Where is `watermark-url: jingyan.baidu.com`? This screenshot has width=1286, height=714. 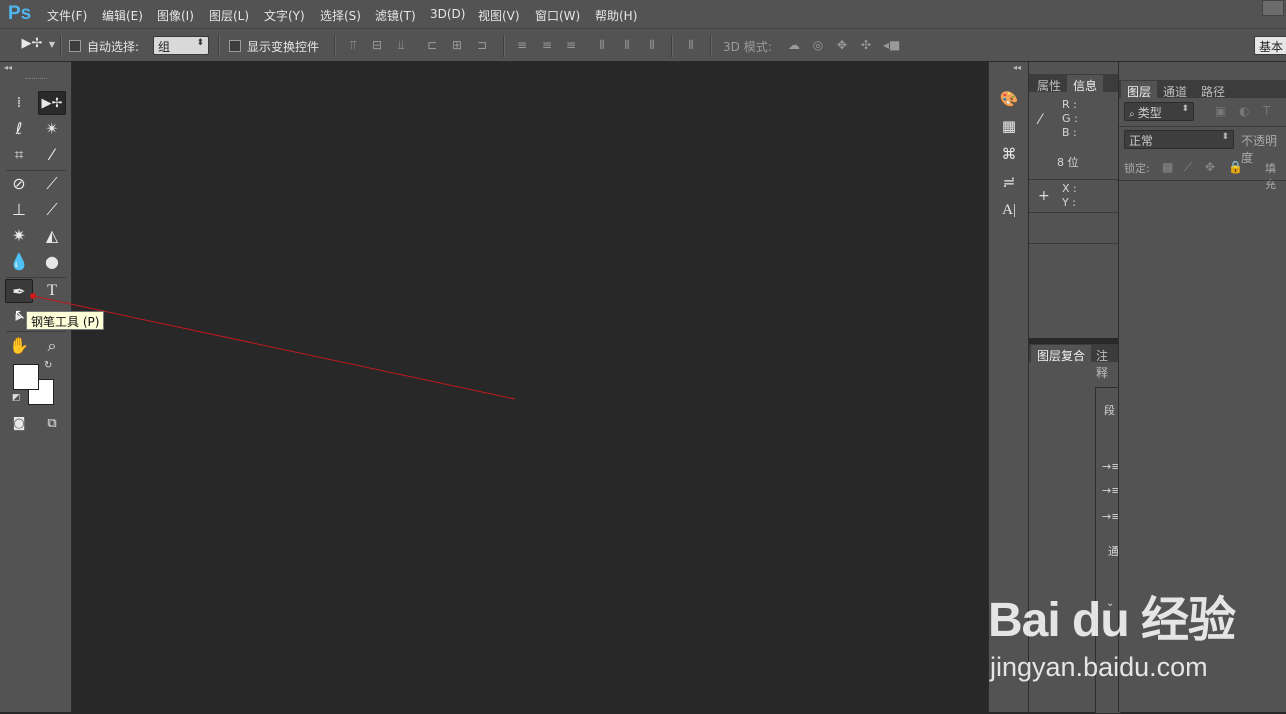 watermark-url: jingyan.baidu.com is located at coordinates (1099, 667).